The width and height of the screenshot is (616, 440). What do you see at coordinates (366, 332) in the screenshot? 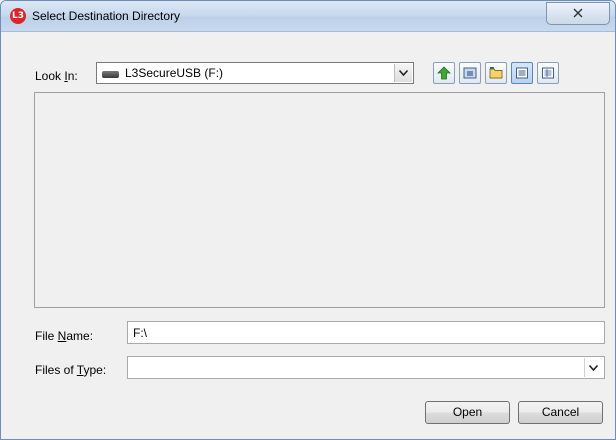
I see `file-name-input: F:\` at bounding box center [366, 332].